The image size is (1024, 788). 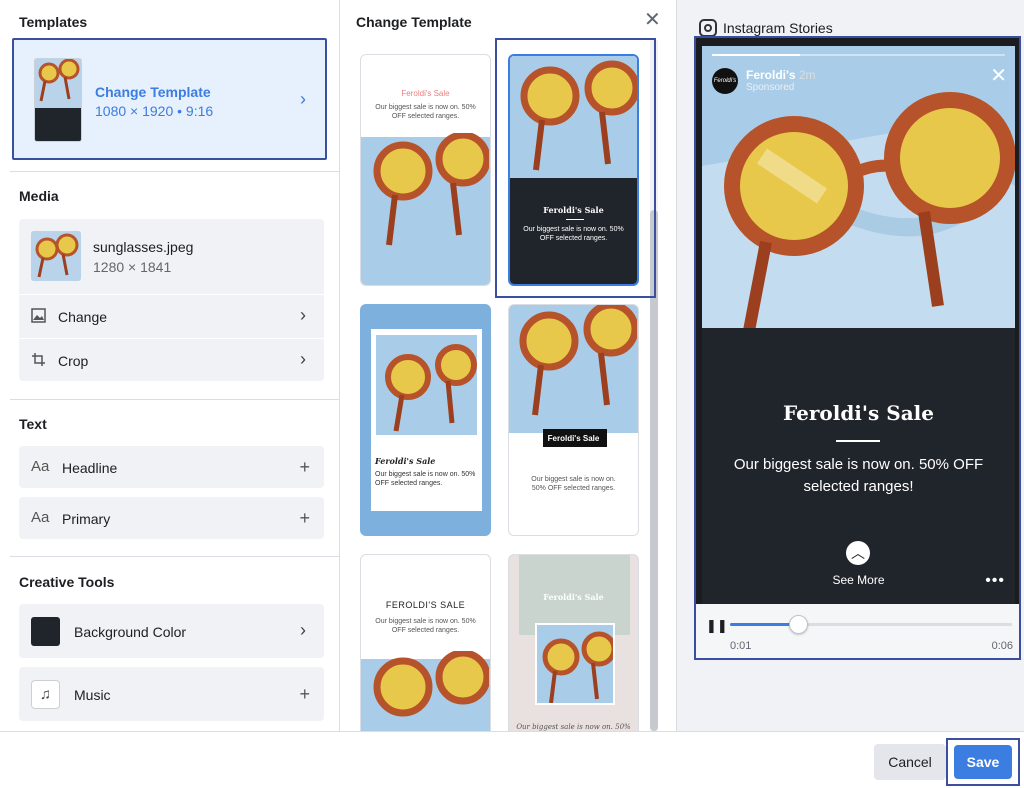 I want to click on media-change-label: Change, so click(x=83, y=317).